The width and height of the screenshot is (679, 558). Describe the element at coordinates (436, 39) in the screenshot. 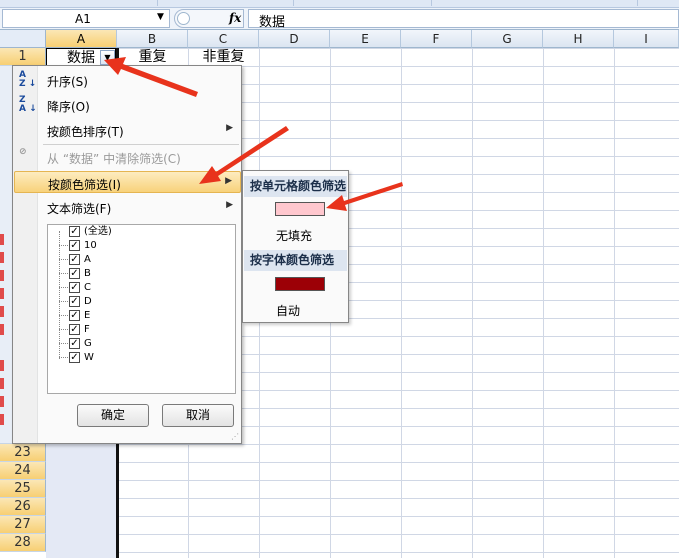

I see `column-header-f: F` at that location.